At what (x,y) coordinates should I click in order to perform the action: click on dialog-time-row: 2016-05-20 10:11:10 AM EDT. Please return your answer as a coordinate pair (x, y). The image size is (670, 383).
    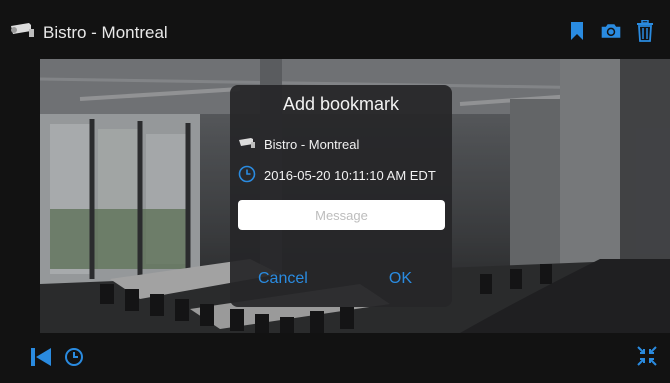
    Looking at the image, I should click on (337, 175).